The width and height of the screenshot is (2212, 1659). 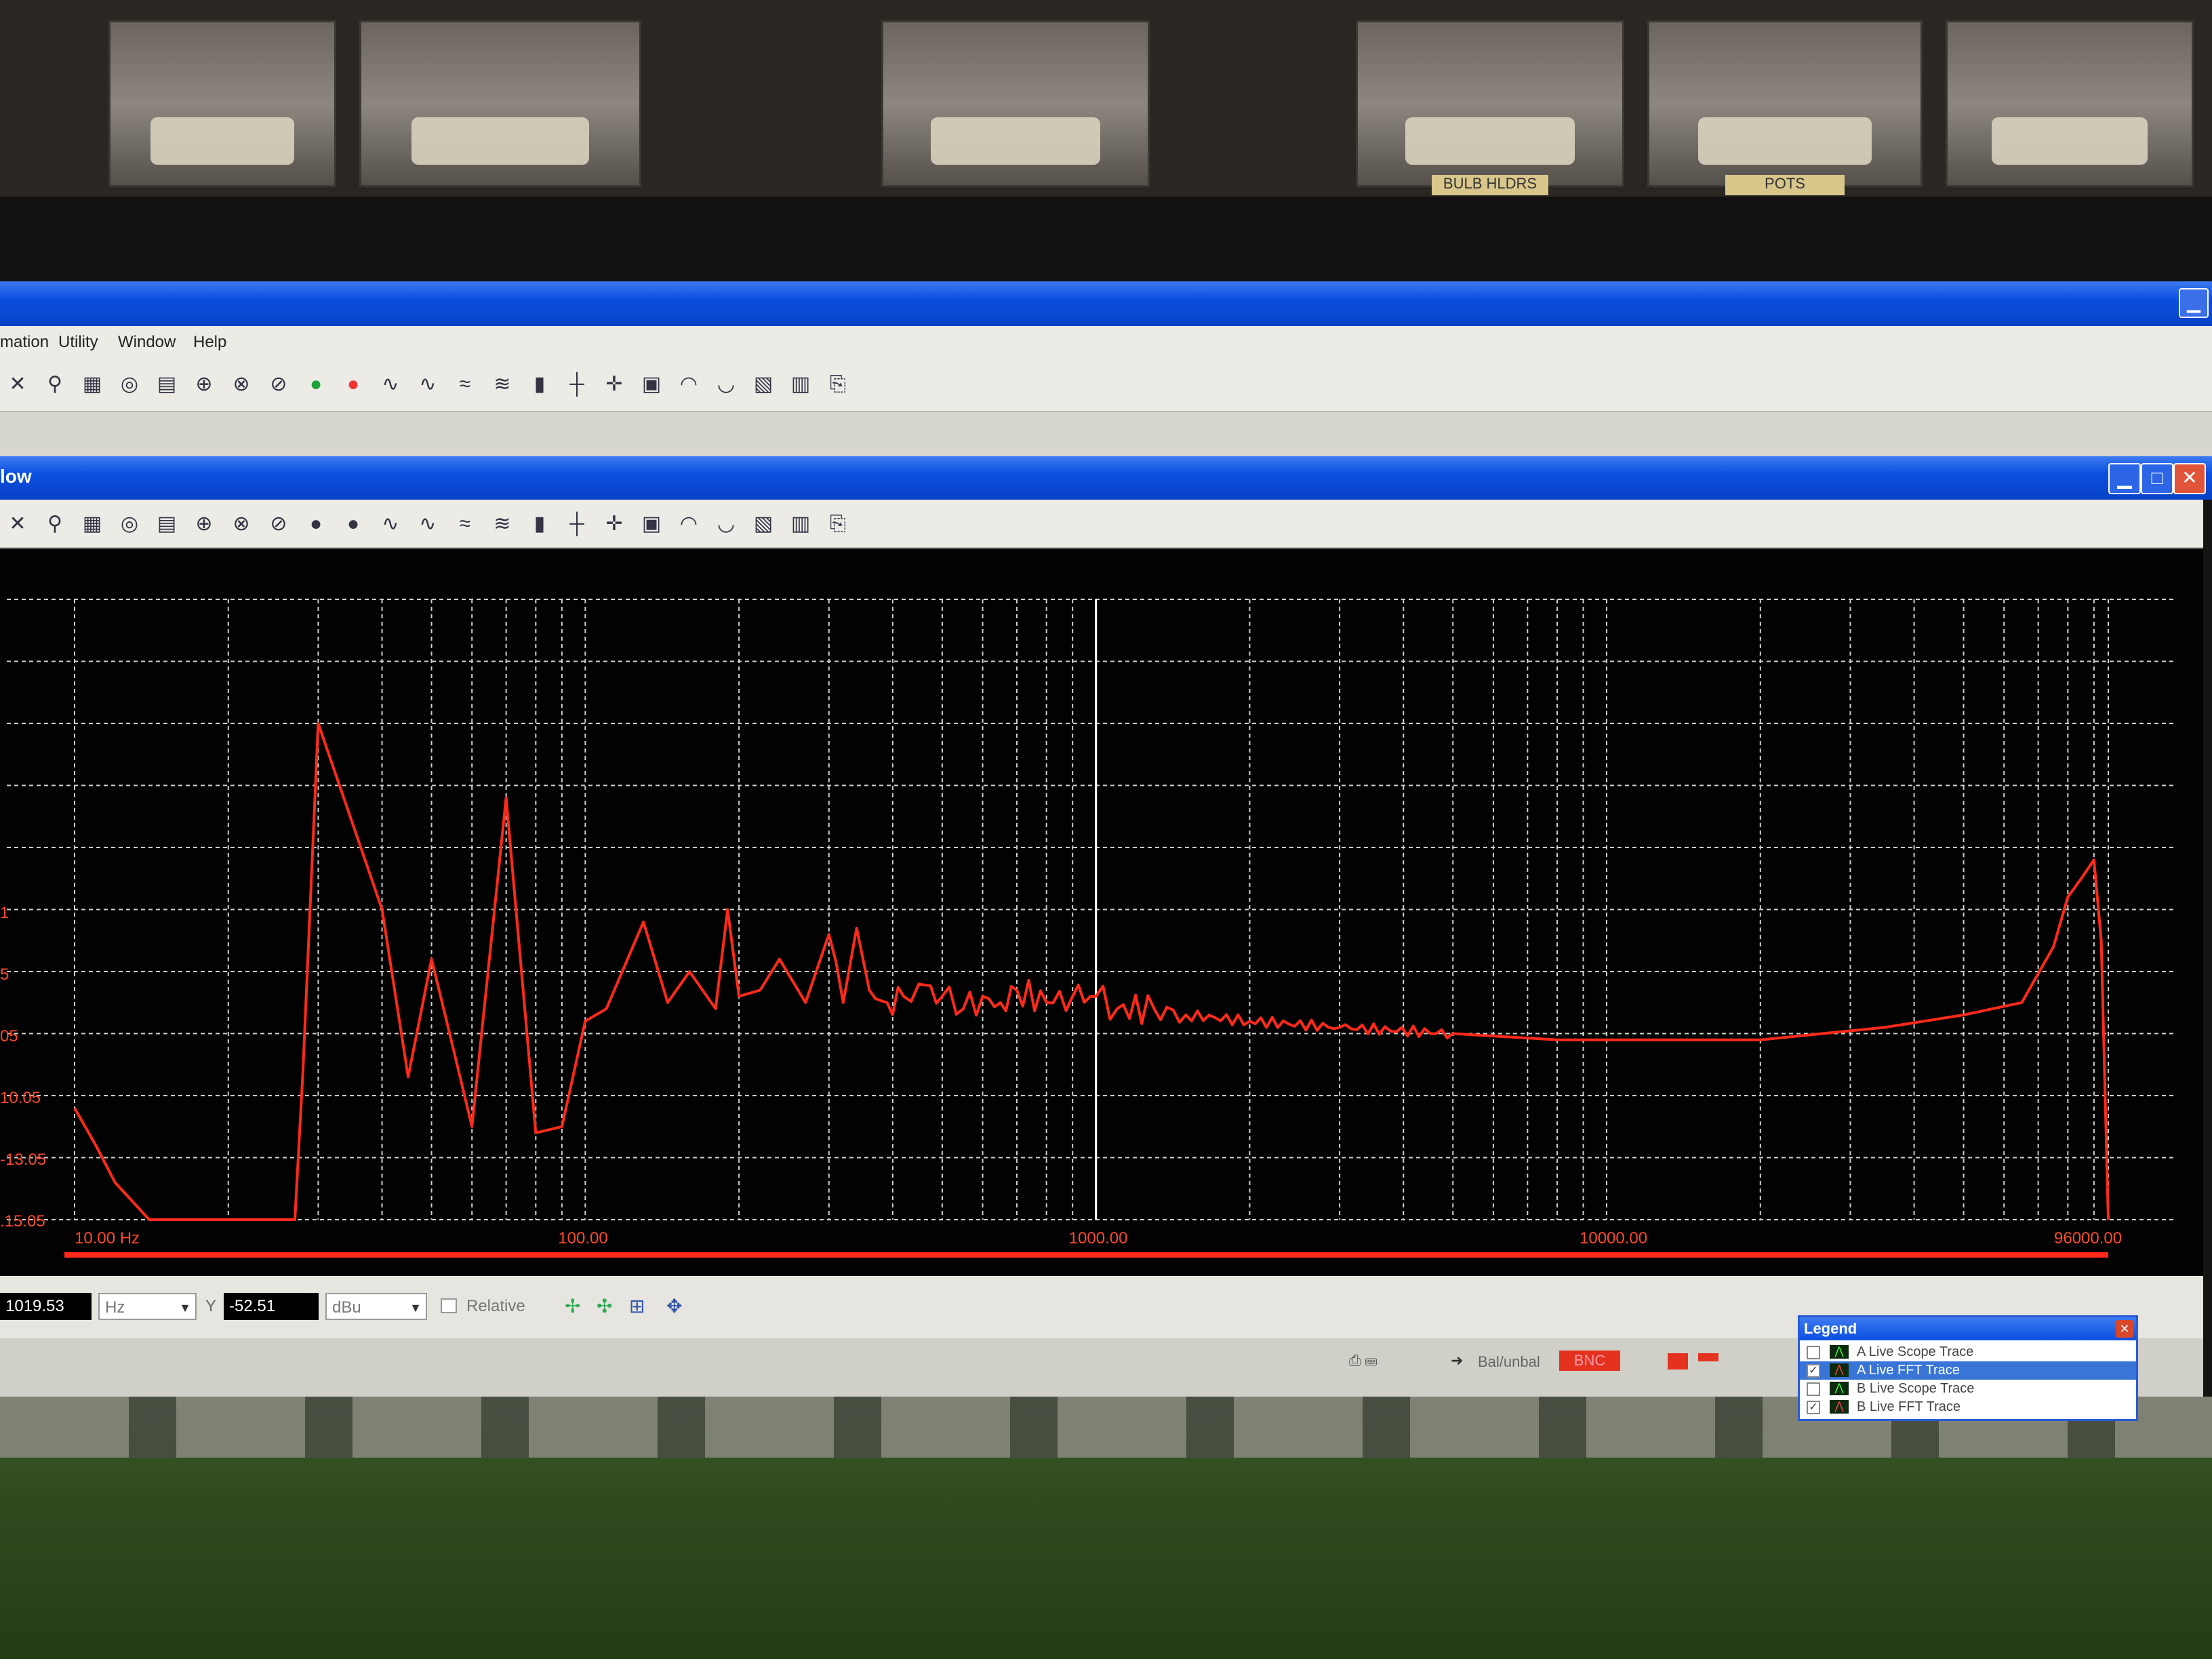 What do you see at coordinates (651, 524) in the screenshot?
I see `down-icon: ▣` at bounding box center [651, 524].